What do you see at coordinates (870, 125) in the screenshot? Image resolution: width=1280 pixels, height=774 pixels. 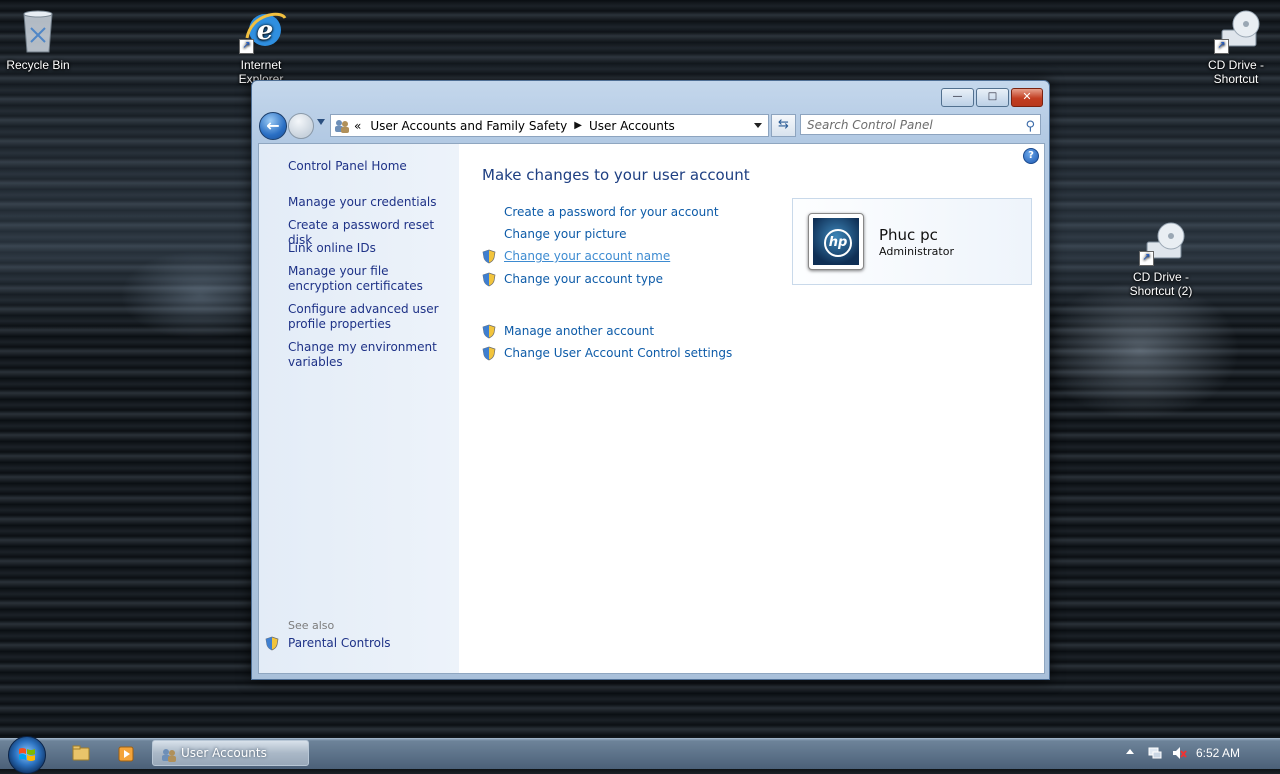 I see `search-placeholder: Search Control Panel` at bounding box center [870, 125].